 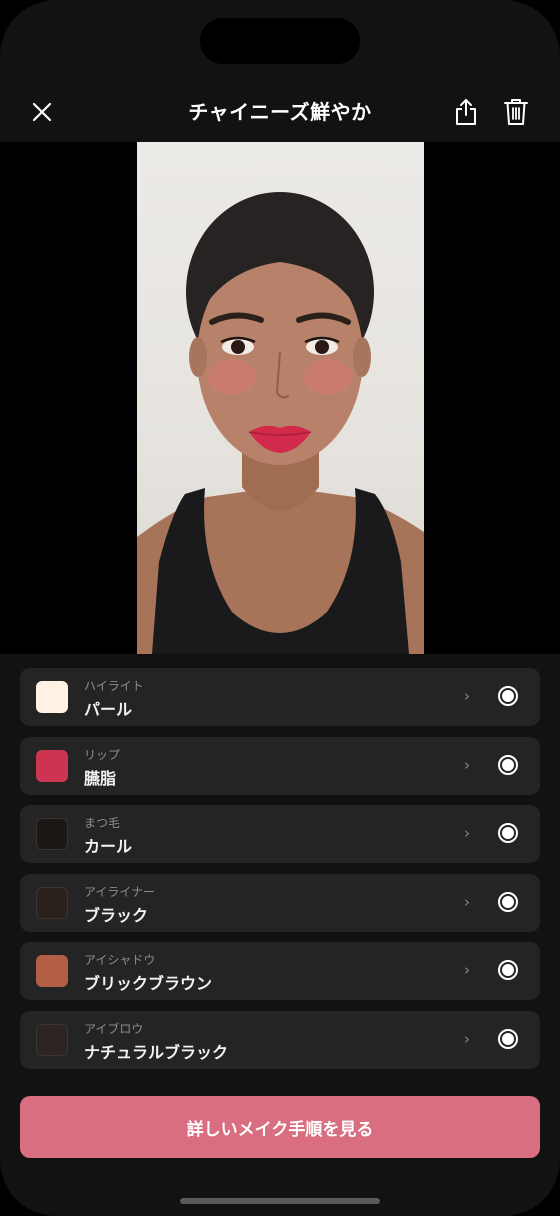 What do you see at coordinates (108, 709) in the screenshot?
I see `item-value: パール` at bounding box center [108, 709].